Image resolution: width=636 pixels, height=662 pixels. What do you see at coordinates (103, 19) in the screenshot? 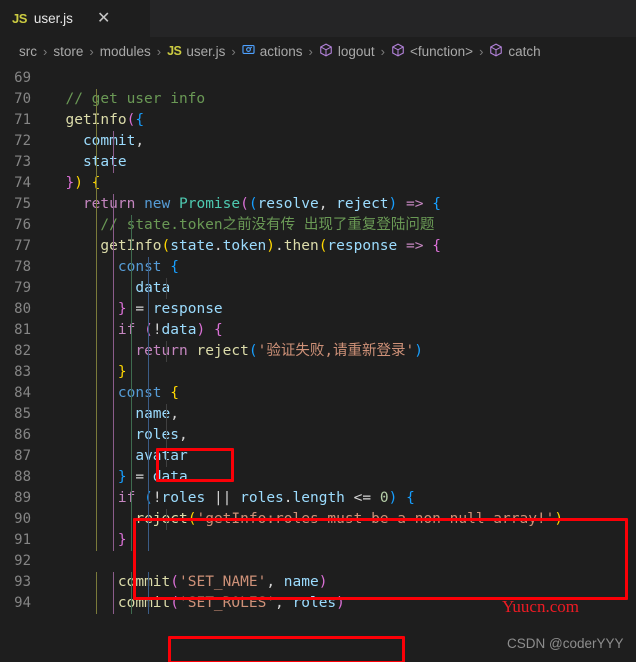
I see `close-icon: ✕` at bounding box center [103, 19].